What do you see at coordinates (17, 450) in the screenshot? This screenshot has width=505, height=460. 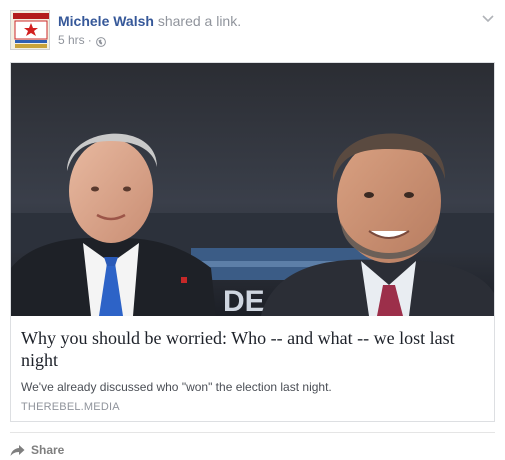 I see `share-arrow-icon` at bounding box center [17, 450].